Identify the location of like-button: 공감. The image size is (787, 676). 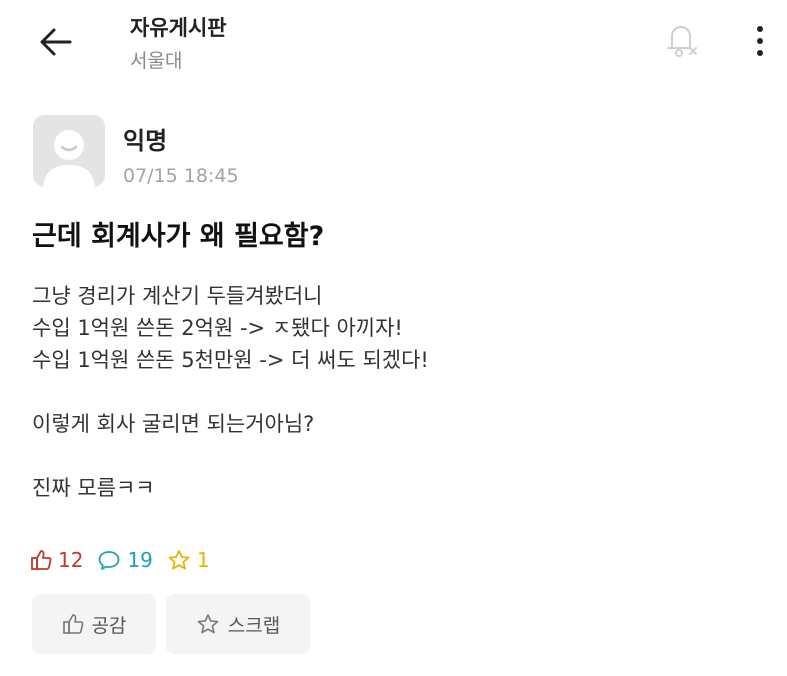
(94, 624).